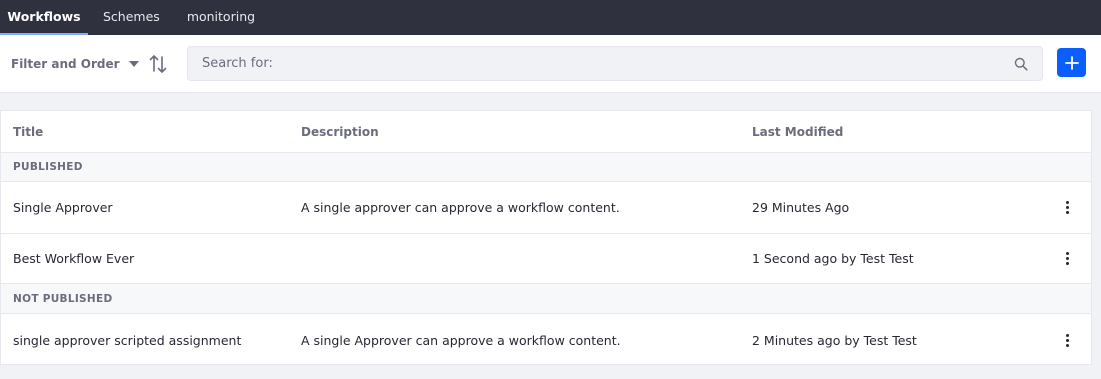 The width and height of the screenshot is (1101, 379). I want to click on row-last-modified: 29 Minutes Ago, so click(801, 207).